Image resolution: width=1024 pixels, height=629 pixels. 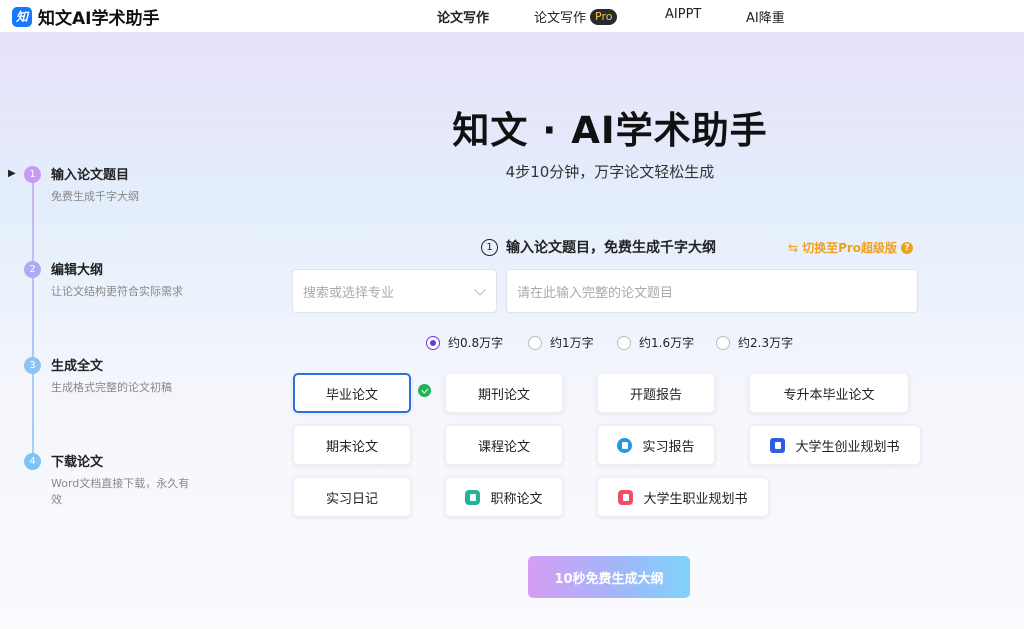 I want to click on generate-outline-button: 10秒免费生成大纲, so click(x=609, y=577).